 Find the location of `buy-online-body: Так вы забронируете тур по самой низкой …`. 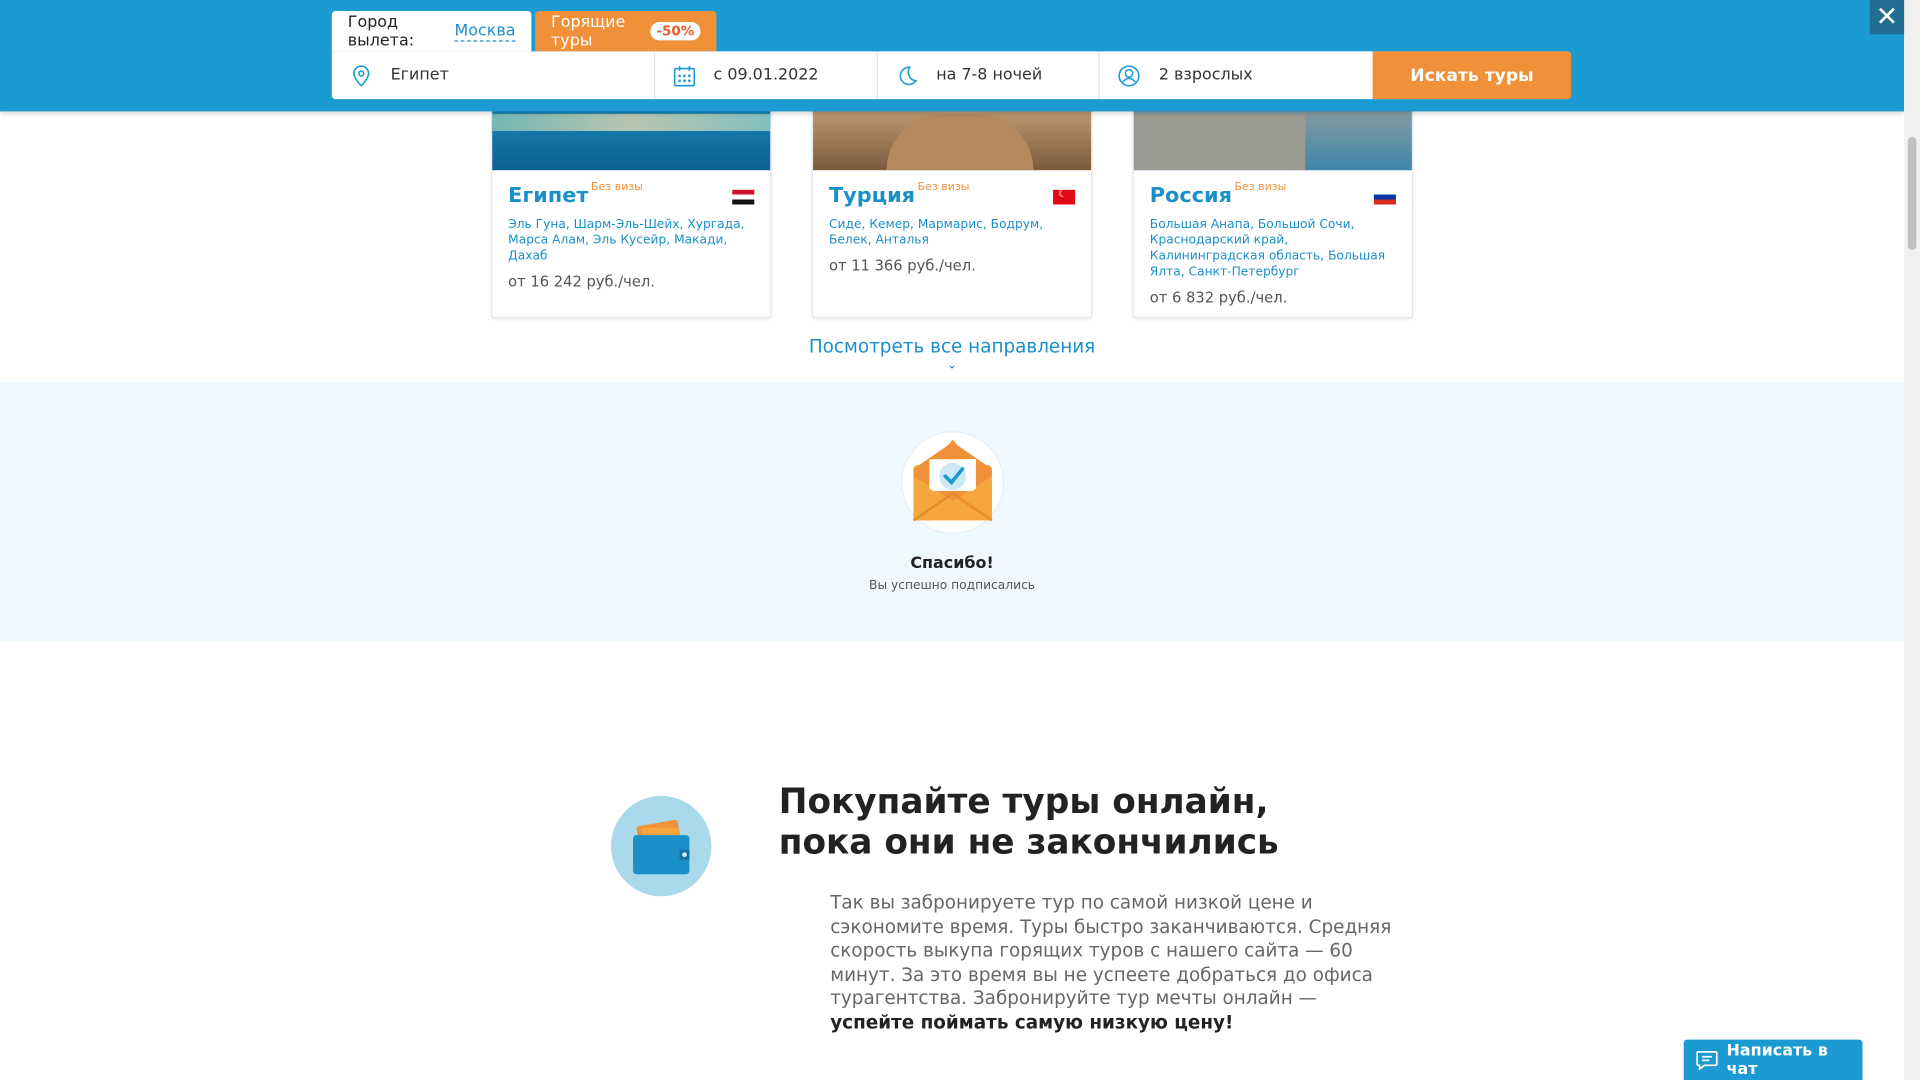

buy-online-body: Так вы забронируете тур по самой низкой … is located at coordinates (1111, 950).